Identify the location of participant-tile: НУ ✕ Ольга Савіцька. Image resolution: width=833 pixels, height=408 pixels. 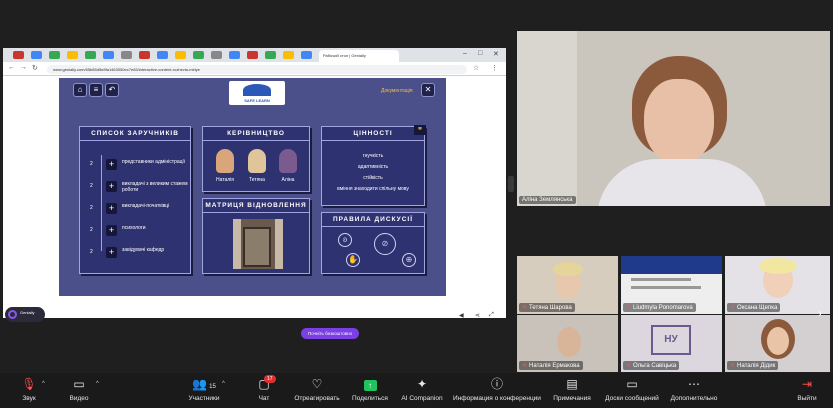
(671, 343).